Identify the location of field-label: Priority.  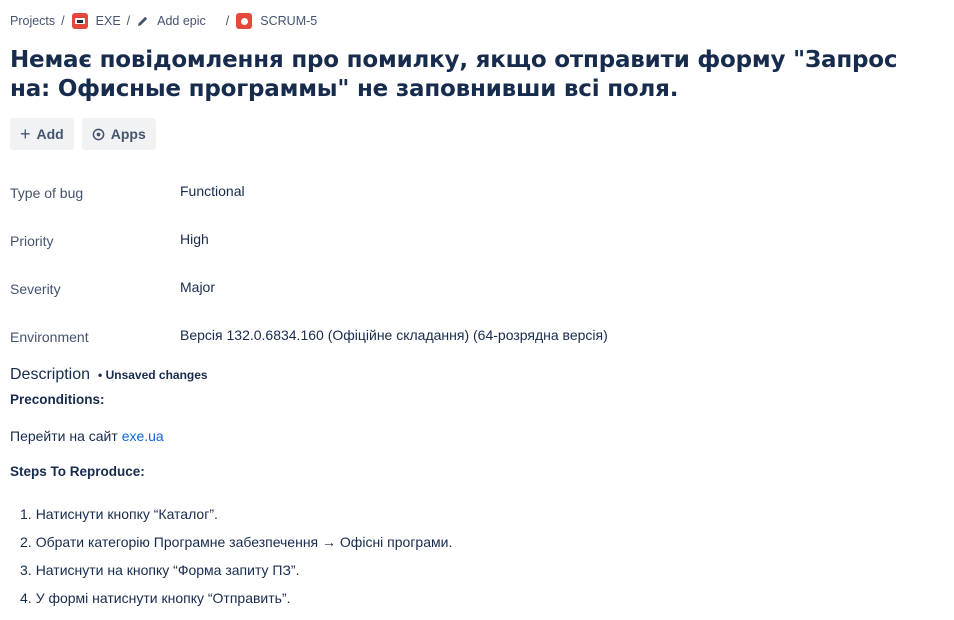
(32, 241).